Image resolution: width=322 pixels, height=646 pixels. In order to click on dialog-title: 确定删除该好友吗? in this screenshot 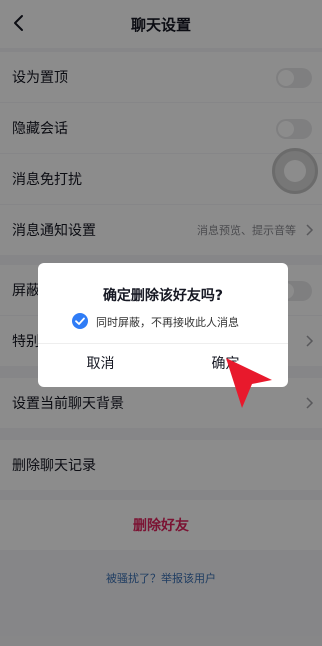, I will do `click(163, 296)`.